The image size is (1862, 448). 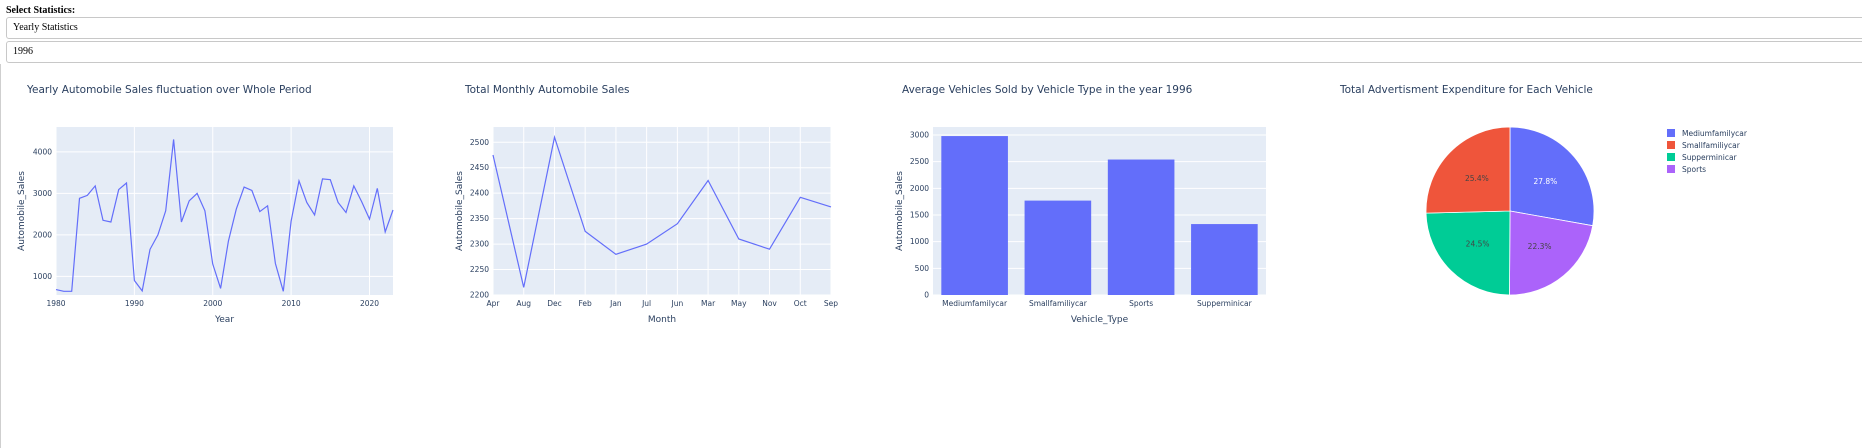 I want to click on legend-label: Mediumfamilycar, so click(x=1715, y=133).